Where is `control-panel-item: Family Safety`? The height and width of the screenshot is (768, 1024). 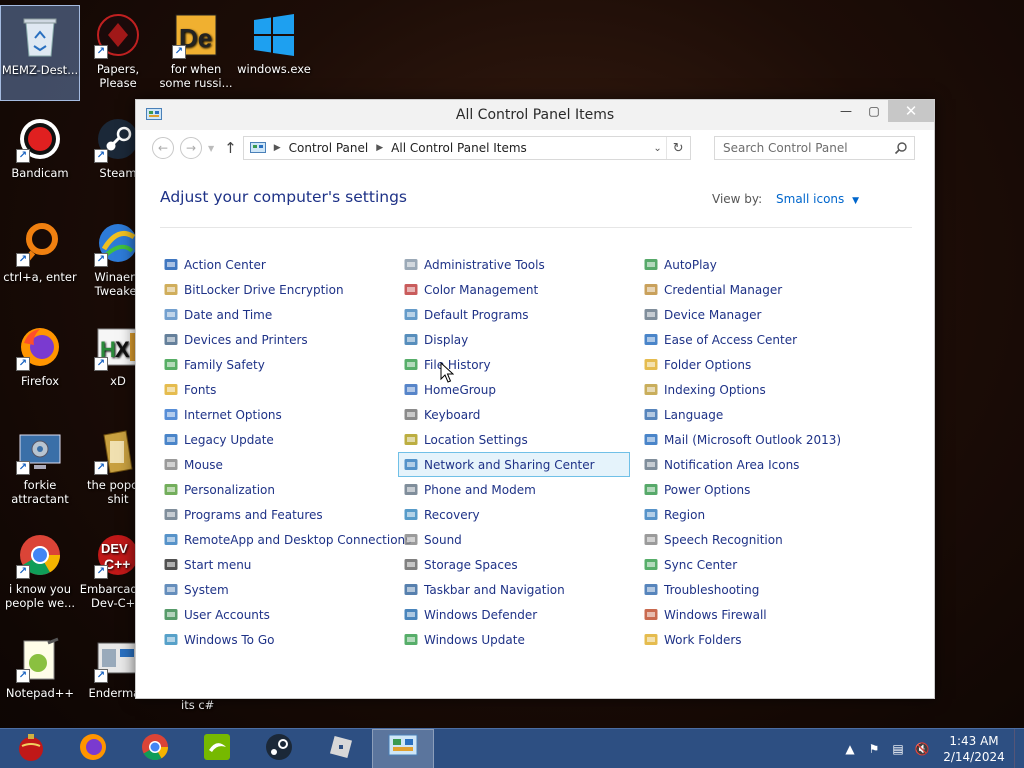 control-panel-item: Family Safety is located at coordinates (278, 364).